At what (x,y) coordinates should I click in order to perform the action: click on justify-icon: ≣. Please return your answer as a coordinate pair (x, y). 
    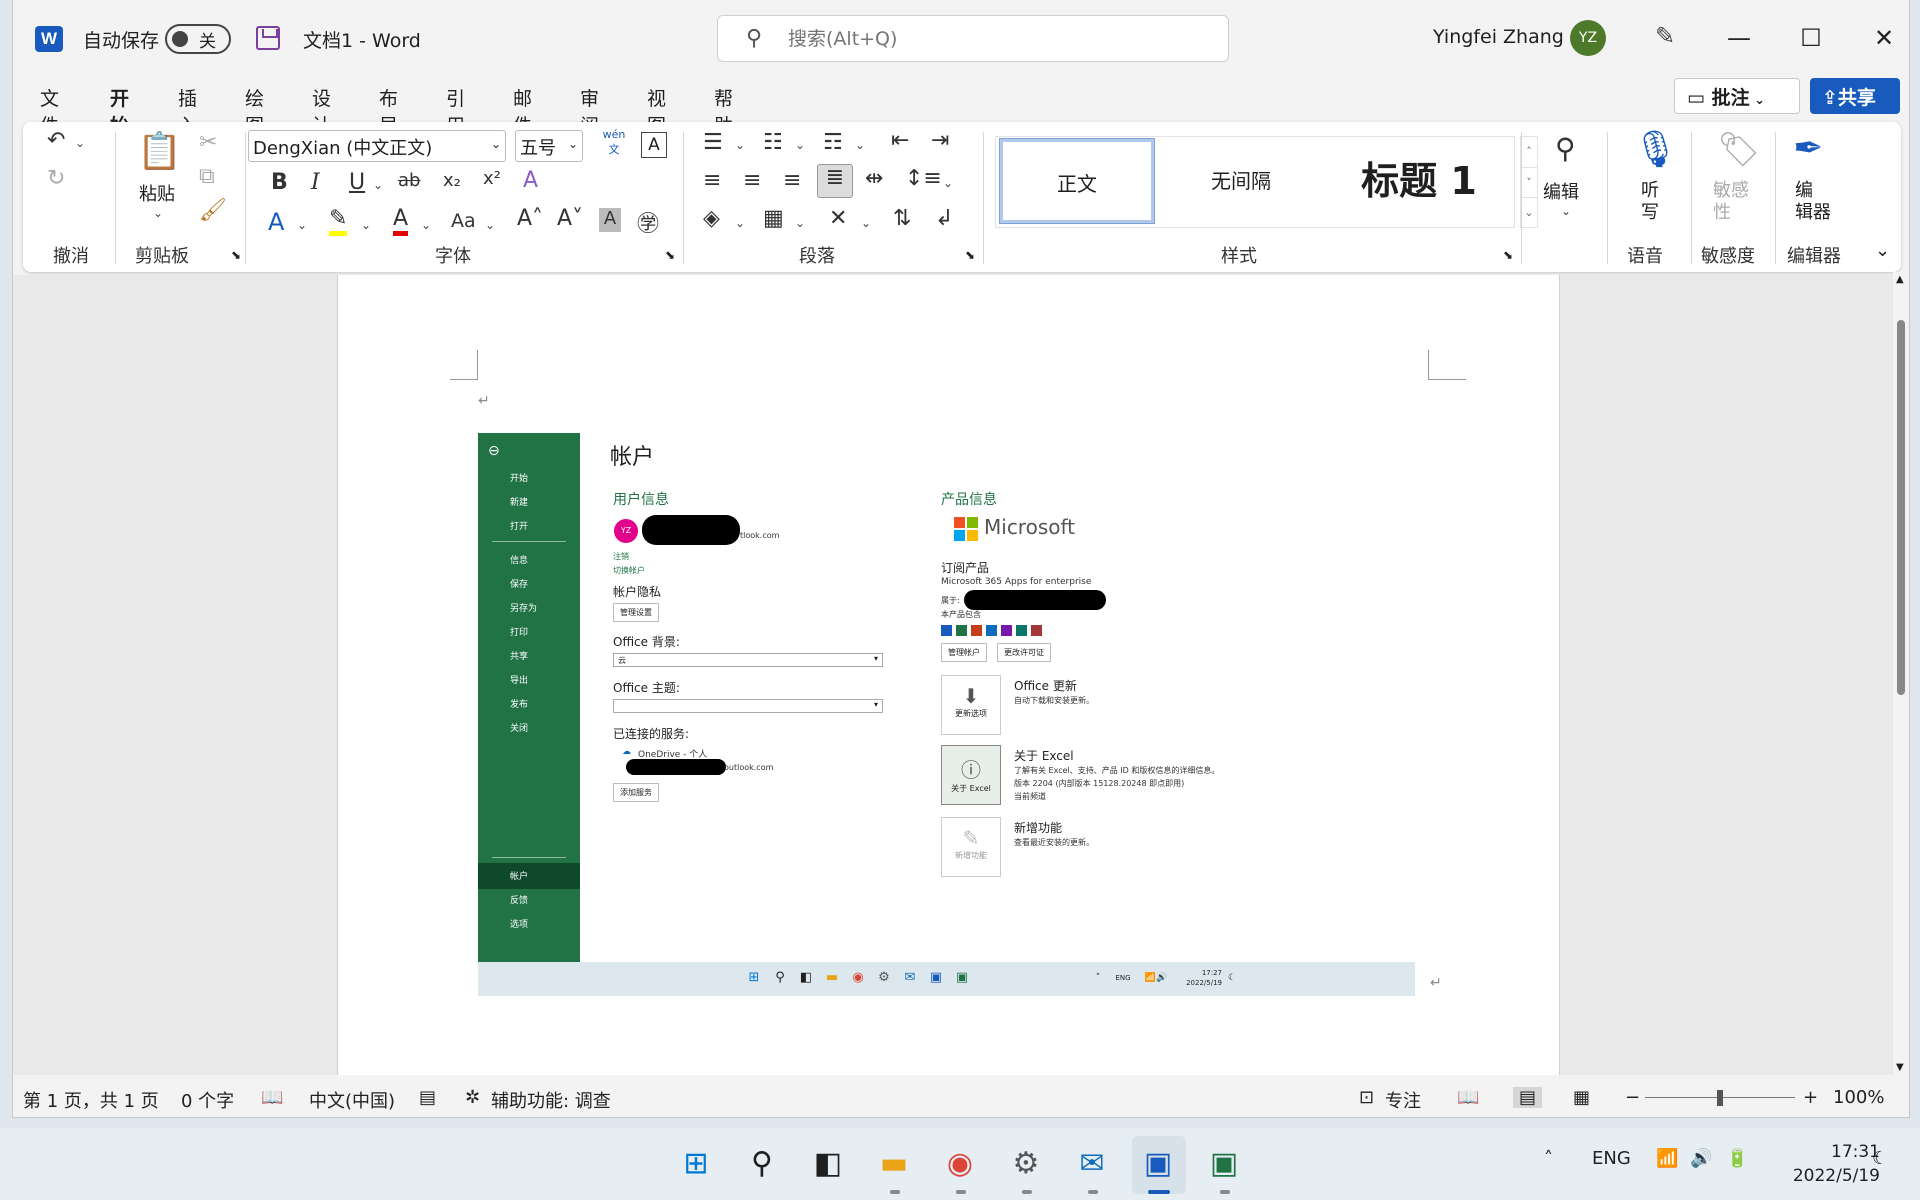
    Looking at the image, I should click on (835, 181).